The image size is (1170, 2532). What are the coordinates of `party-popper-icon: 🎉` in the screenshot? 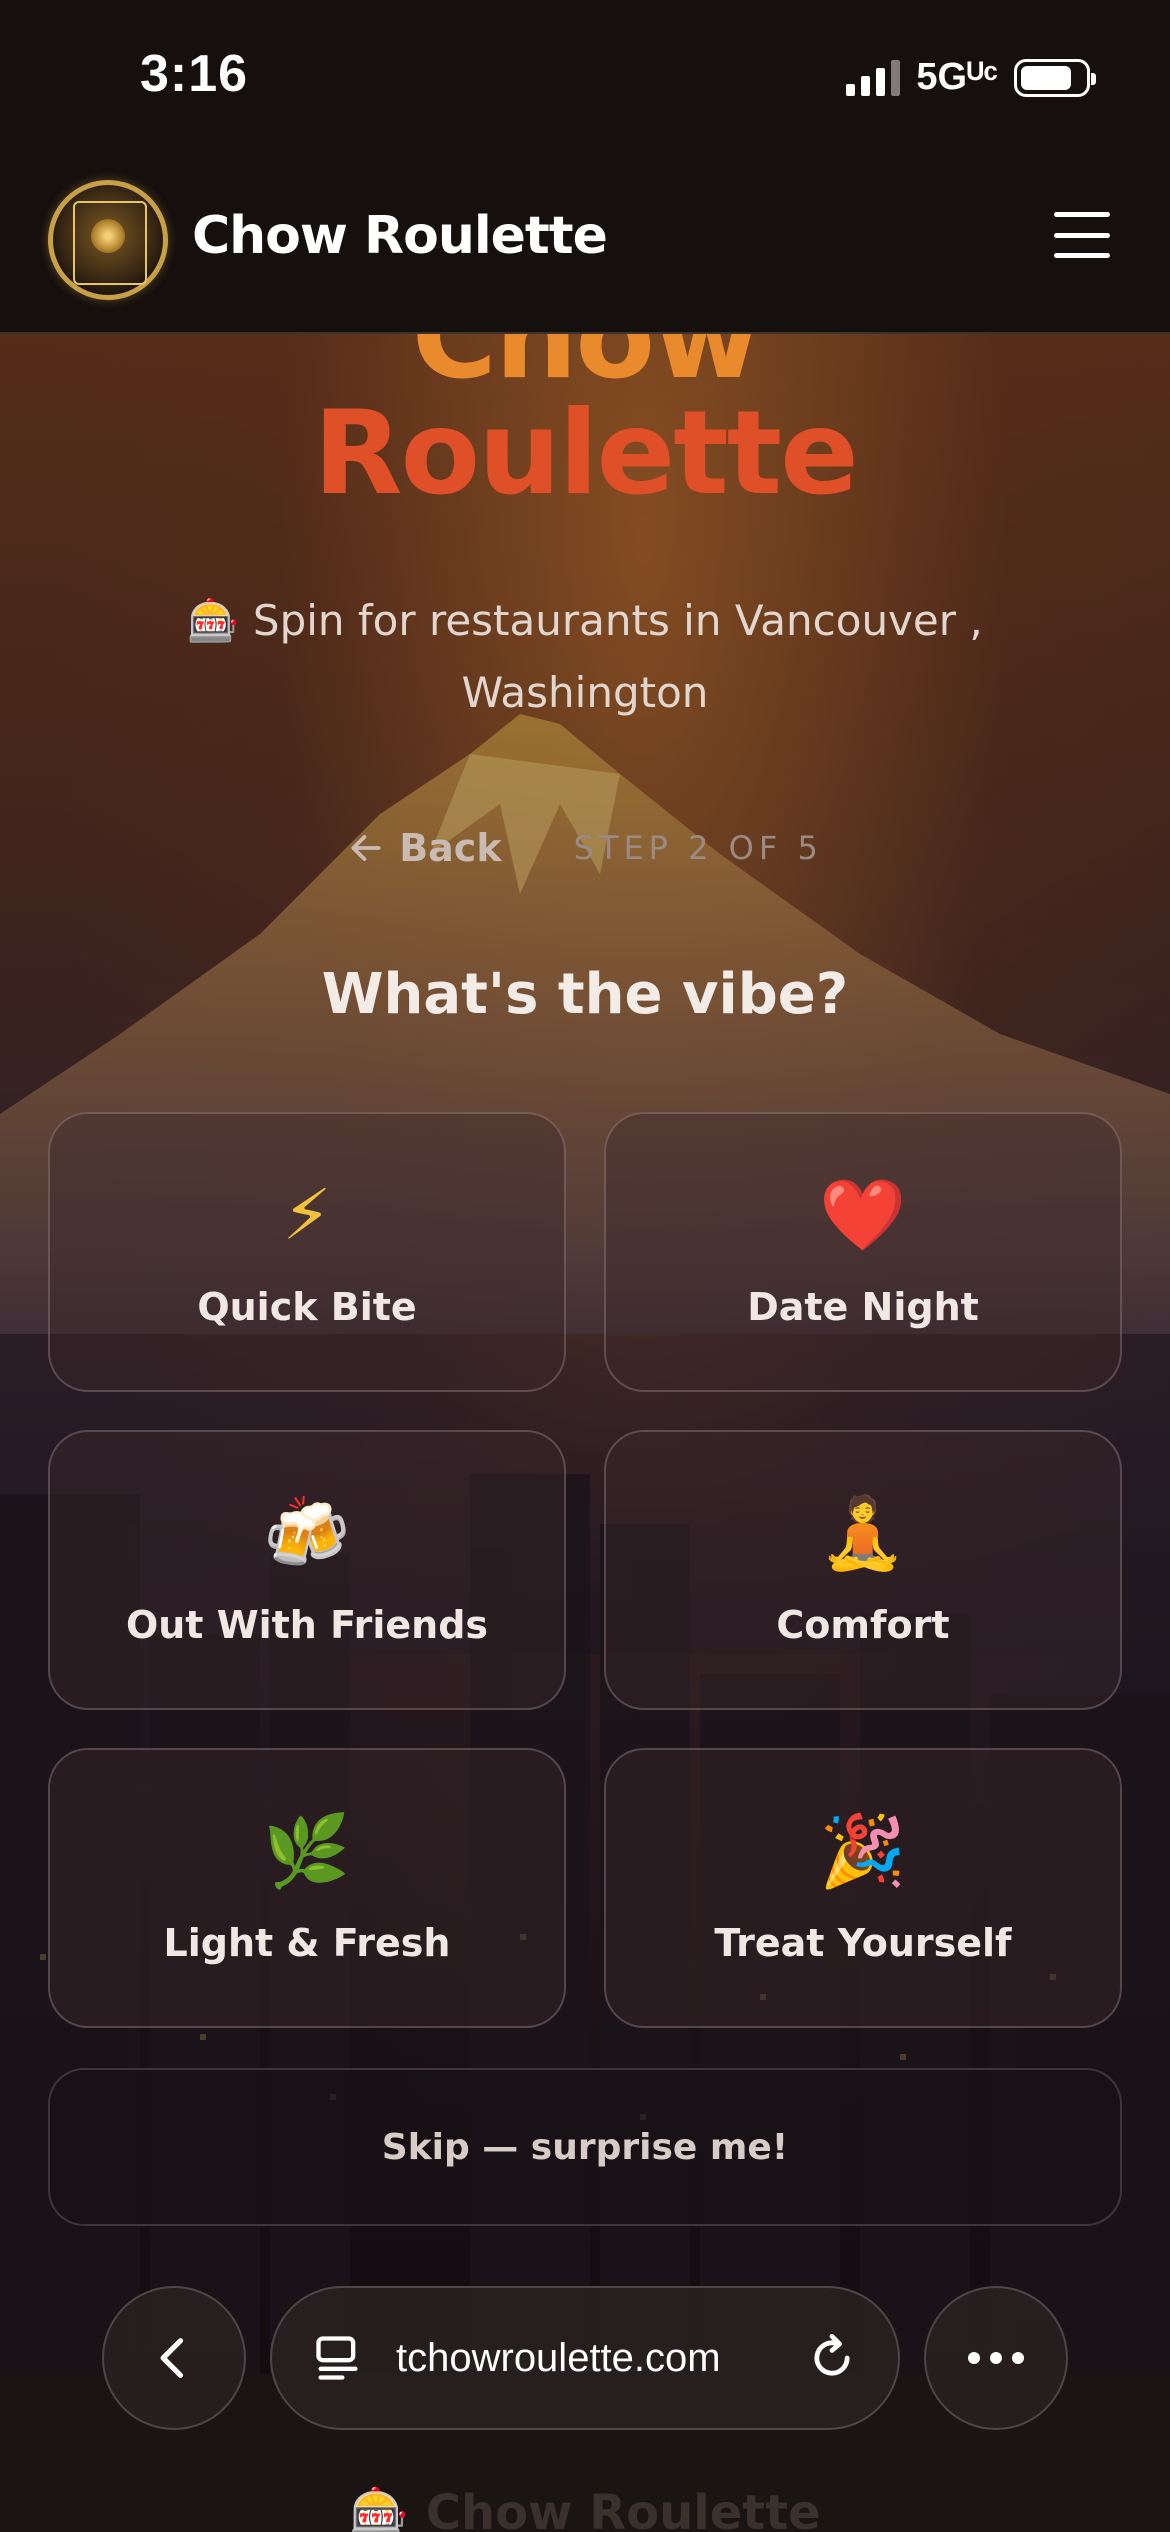 It's located at (863, 1851).